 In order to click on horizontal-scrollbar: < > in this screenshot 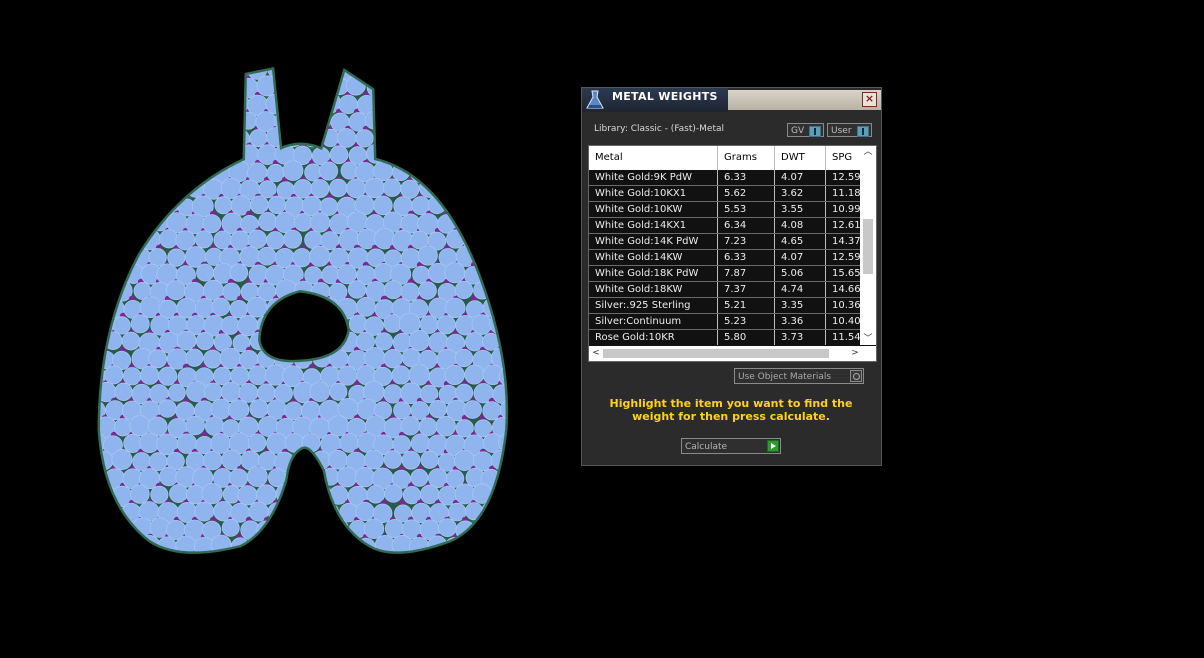, I will do `click(732, 353)`.